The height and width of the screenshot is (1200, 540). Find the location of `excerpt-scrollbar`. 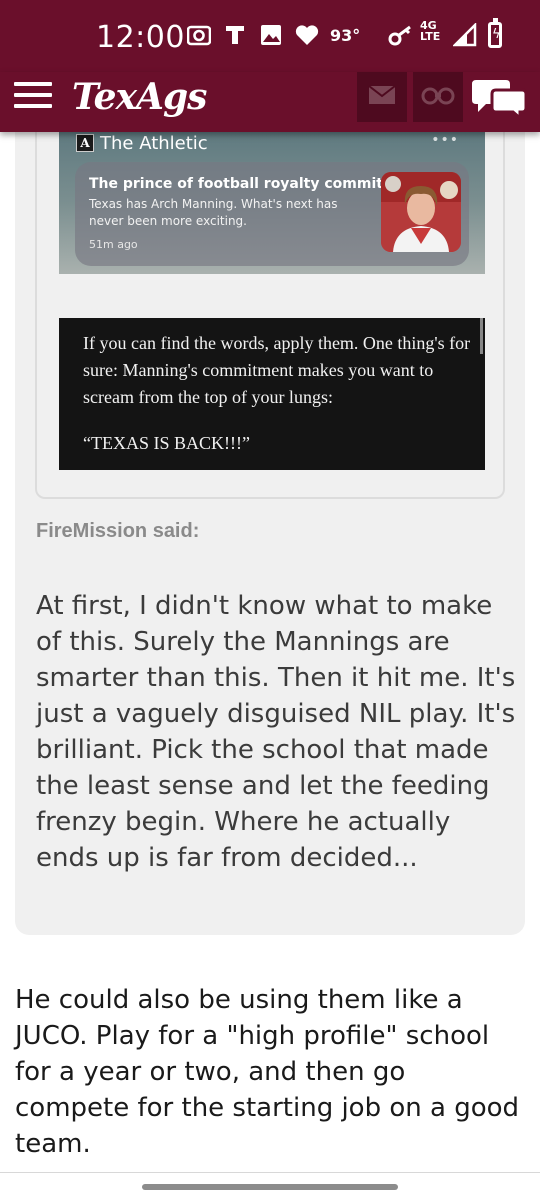

excerpt-scrollbar is located at coordinates (481, 336).